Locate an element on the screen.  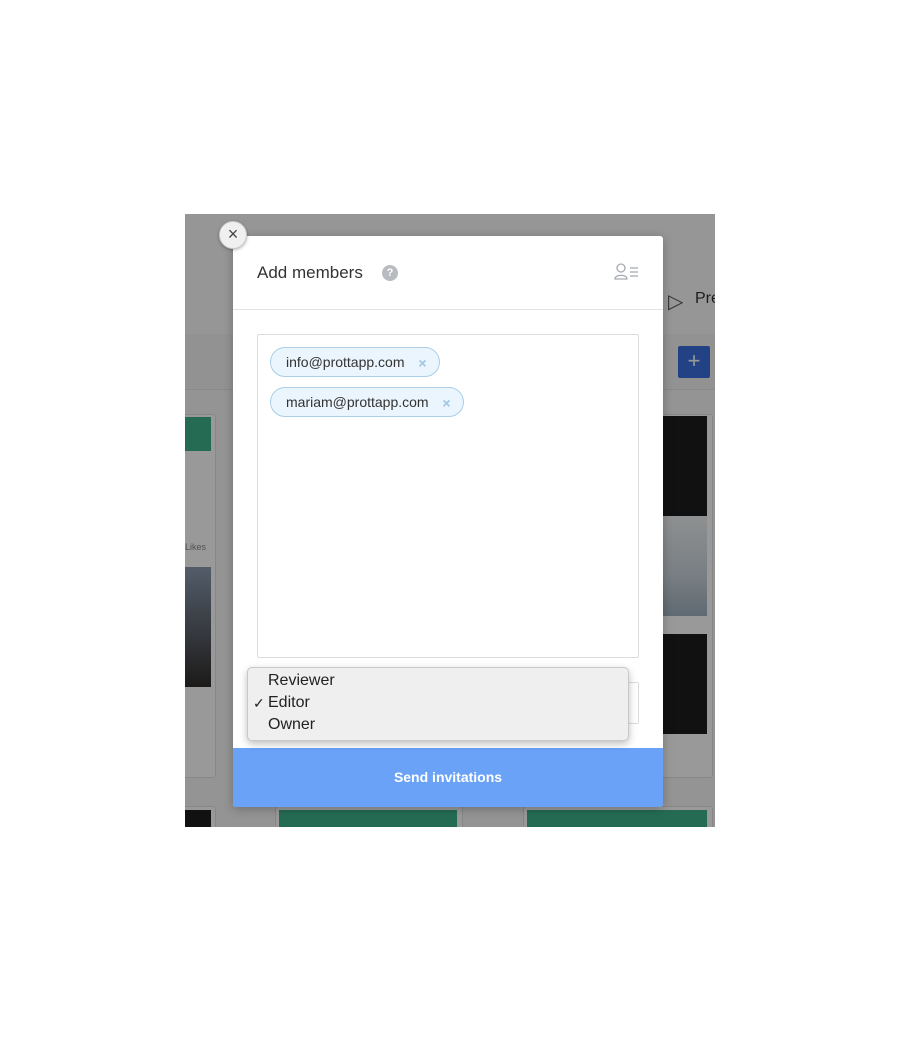
email-chip: info@prottapp.com × is located at coordinates (355, 362).